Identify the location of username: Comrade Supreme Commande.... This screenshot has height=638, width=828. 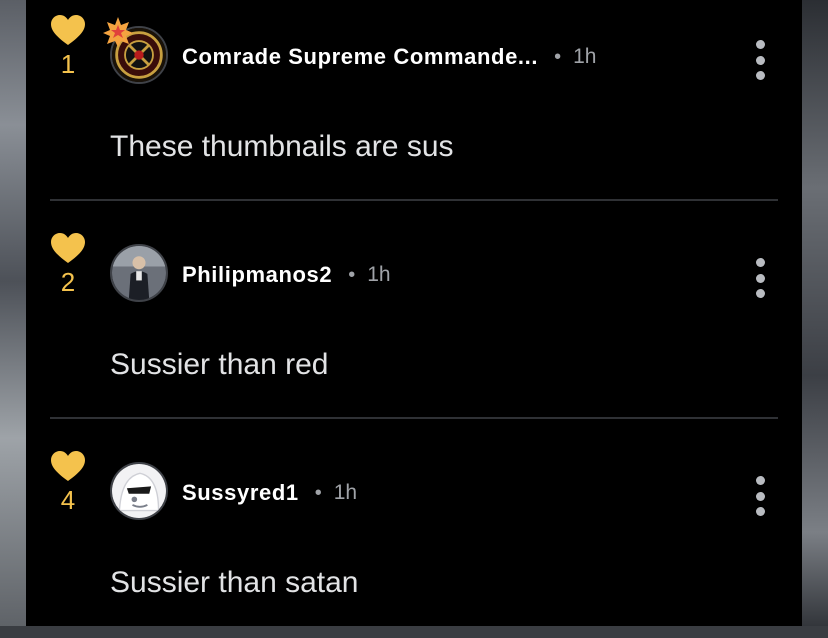
(360, 57).